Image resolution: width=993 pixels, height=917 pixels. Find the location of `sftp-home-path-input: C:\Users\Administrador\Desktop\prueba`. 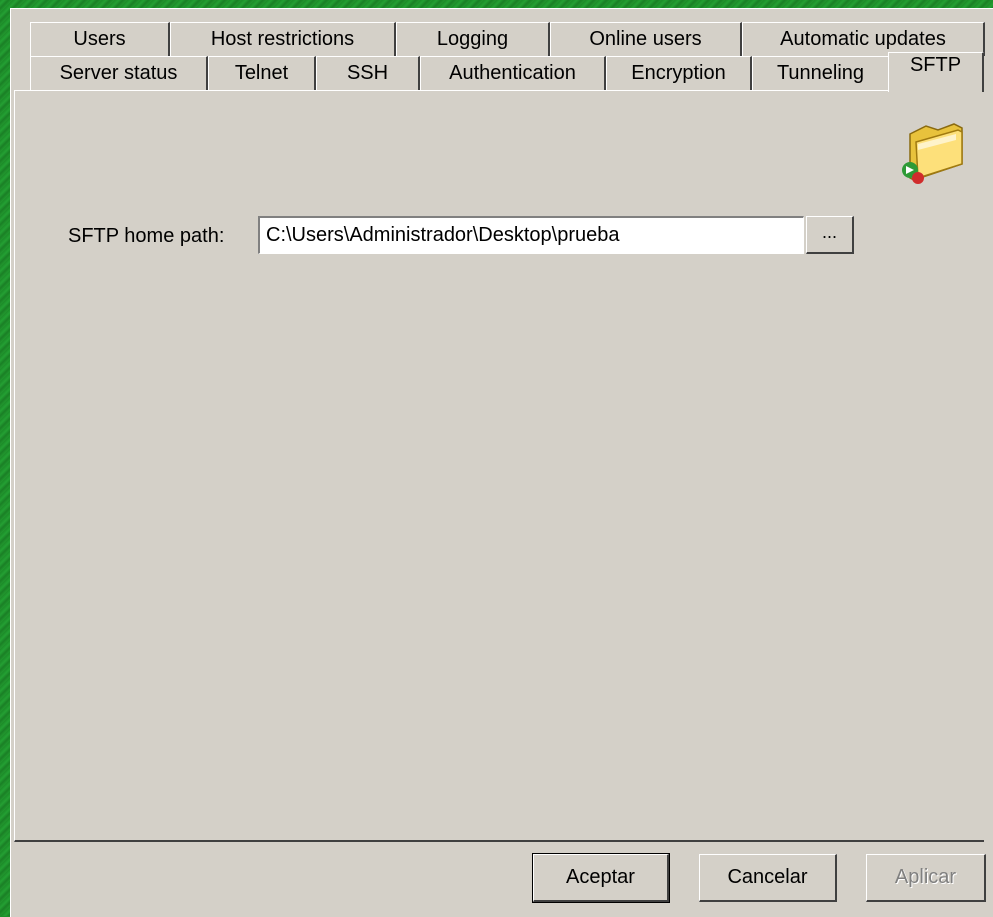

sftp-home-path-input: C:\Users\Administrador\Desktop\prueba is located at coordinates (531, 235).